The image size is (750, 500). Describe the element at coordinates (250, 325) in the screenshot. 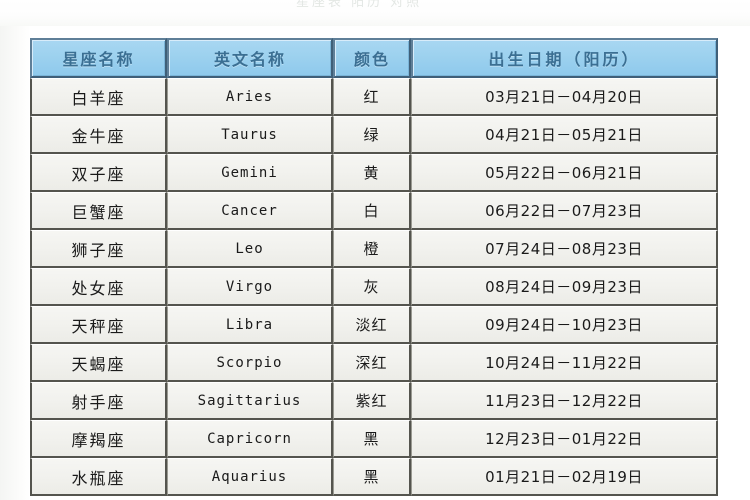

I see `cell-zodiac-name-en: Libra` at that location.